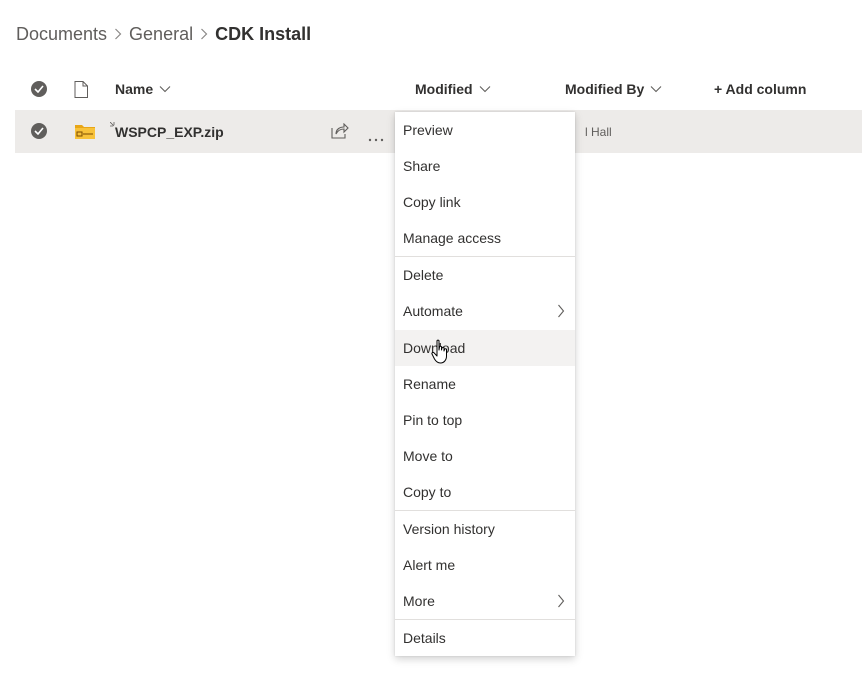 This screenshot has height=674, width=862. I want to click on menu-item-version-history: Version history, so click(485, 529).